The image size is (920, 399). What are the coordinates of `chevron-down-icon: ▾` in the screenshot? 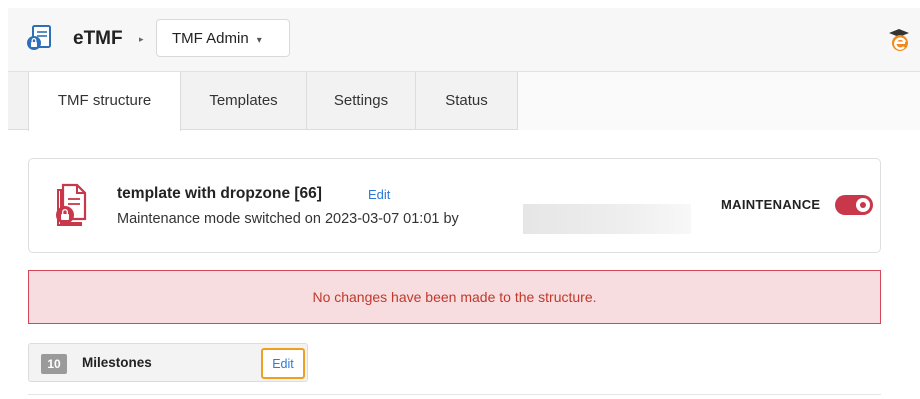 It's located at (259, 40).